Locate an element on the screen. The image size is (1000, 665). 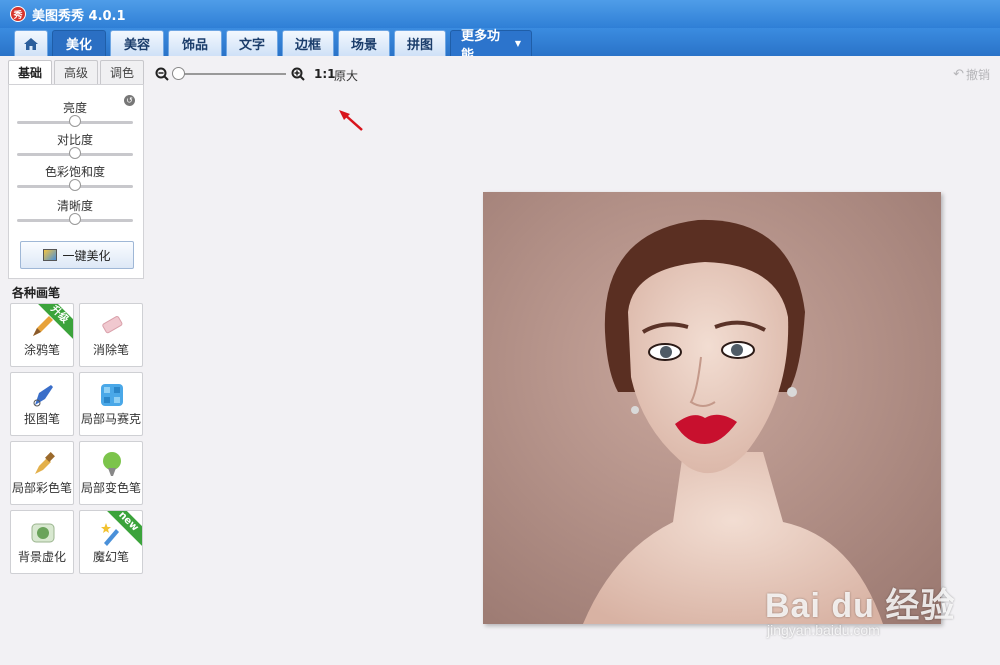
tab-scene: 场景 is located at coordinates (364, 43).